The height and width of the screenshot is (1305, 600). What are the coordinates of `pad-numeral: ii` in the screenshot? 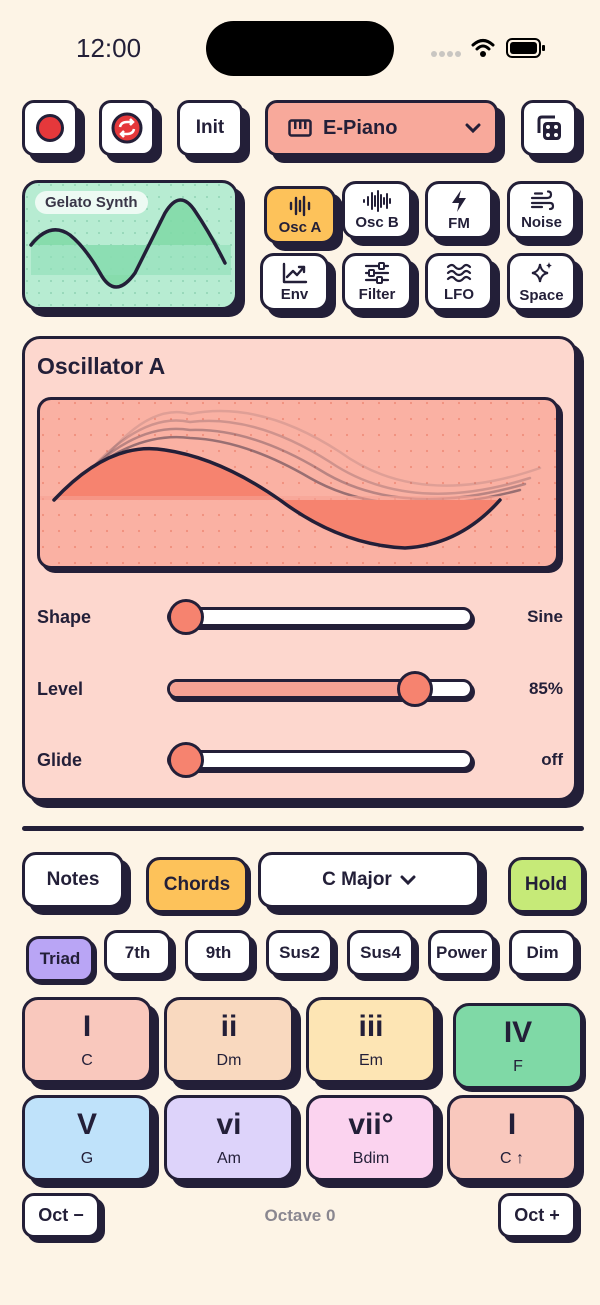 It's located at (229, 1026).